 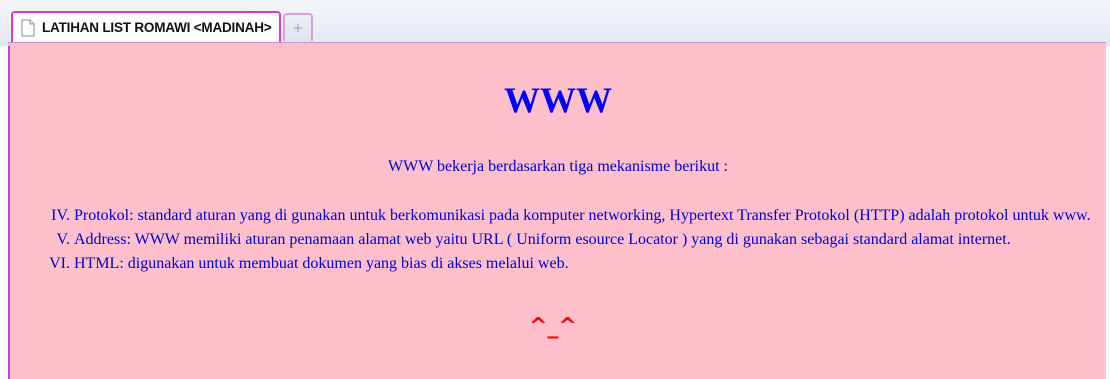 What do you see at coordinates (59, 263) in the screenshot?
I see `list-numeral: VI.` at bounding box center [59, 263].